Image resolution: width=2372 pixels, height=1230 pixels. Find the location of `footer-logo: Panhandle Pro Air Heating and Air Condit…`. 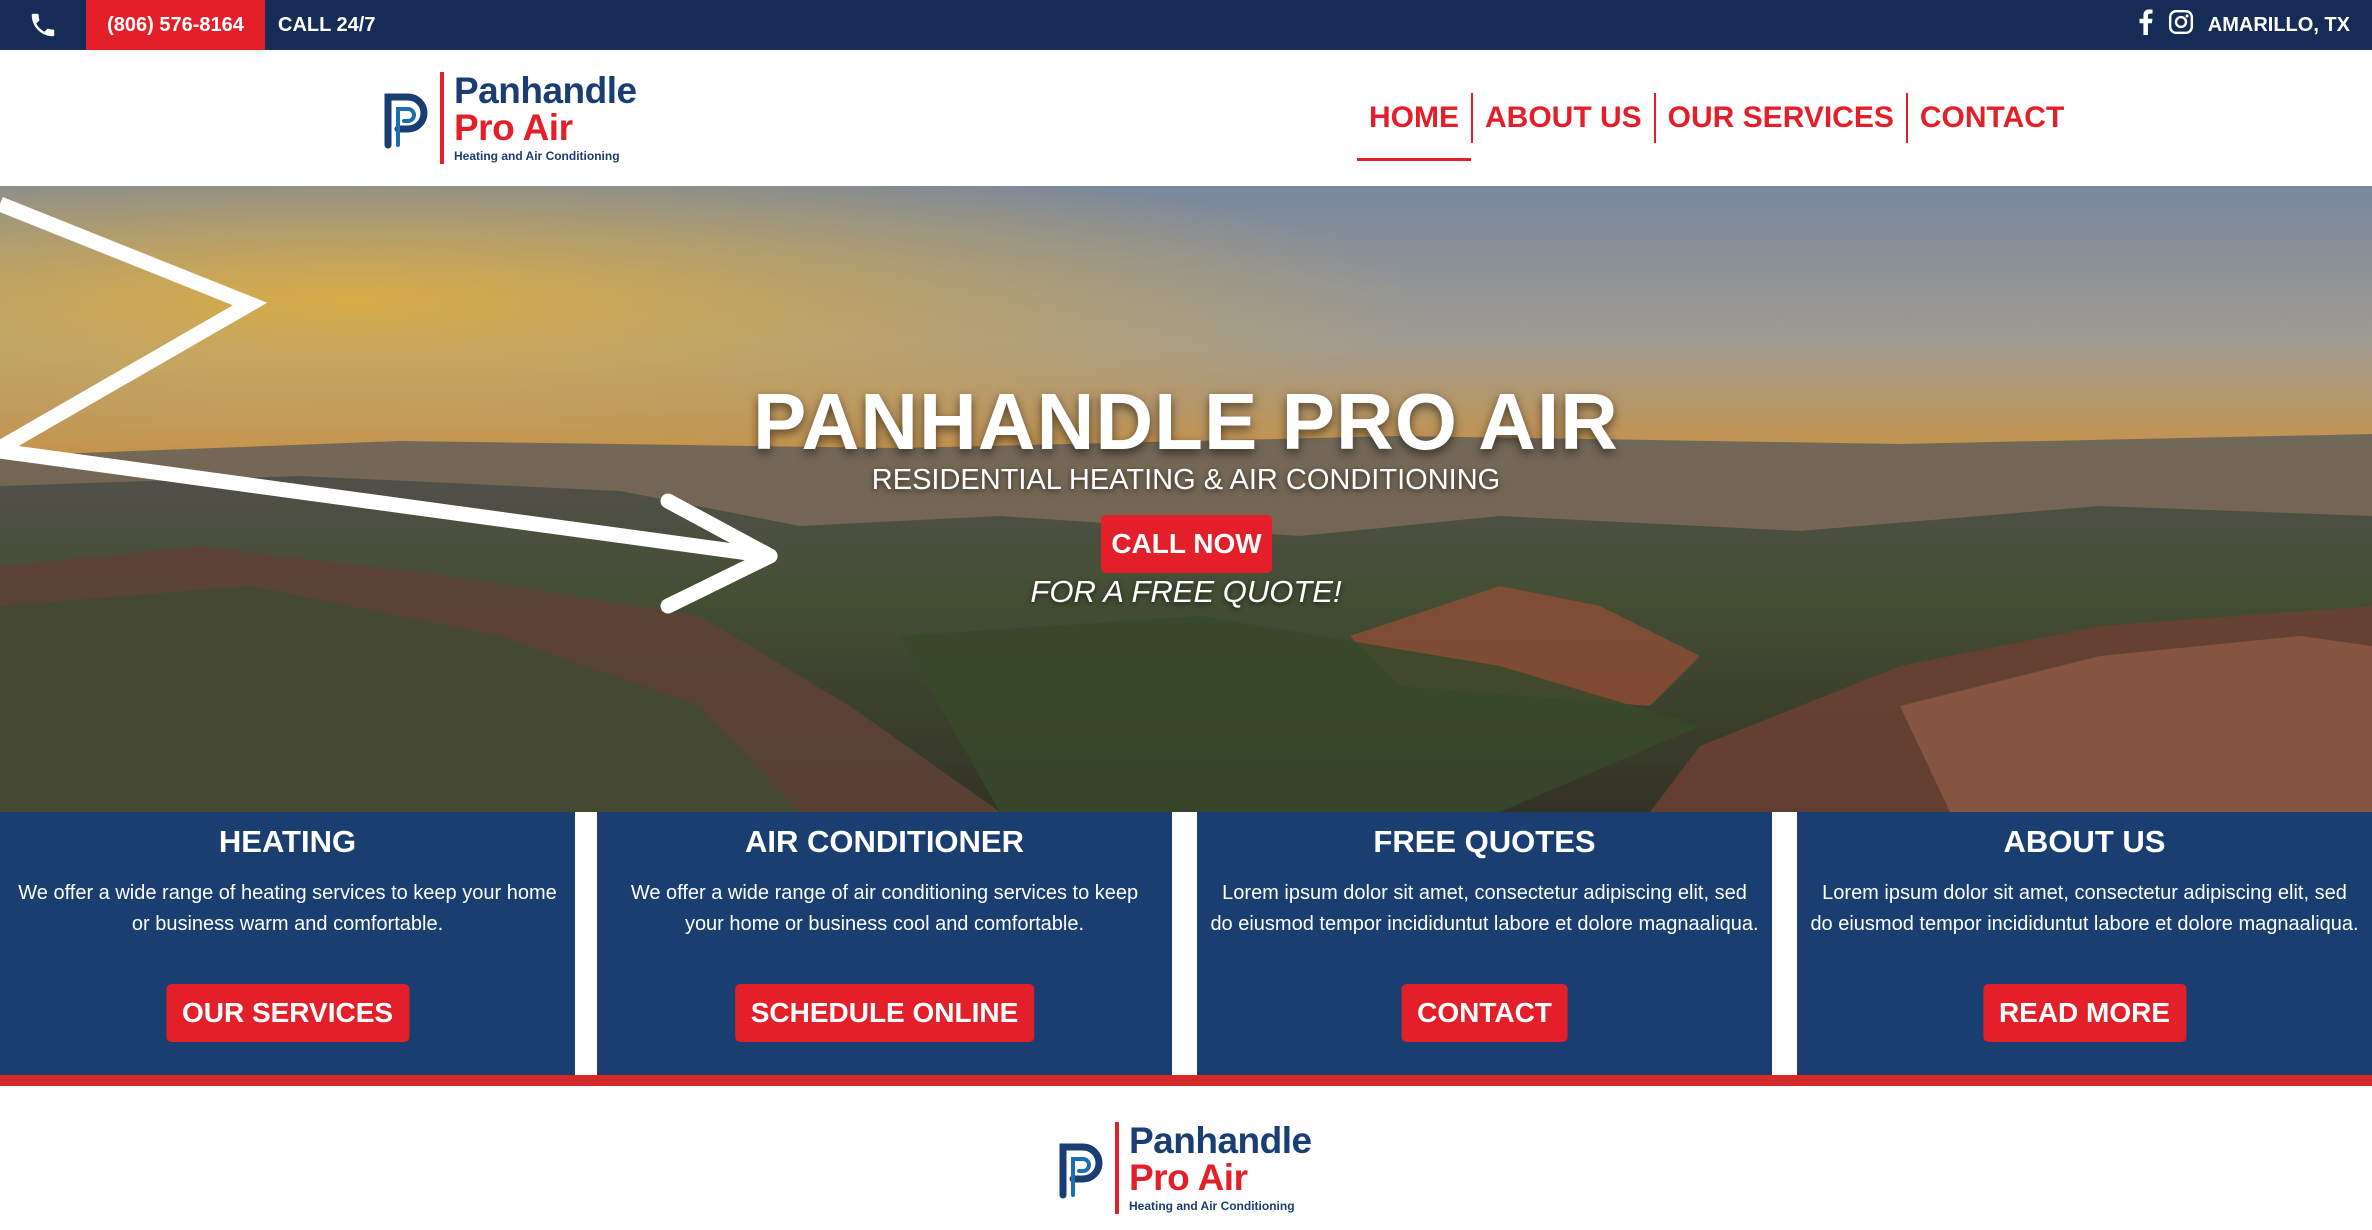

footer-logo: Panhandle Pro Air Heating and Air Condit… is located at coordinates (1183, 1168).